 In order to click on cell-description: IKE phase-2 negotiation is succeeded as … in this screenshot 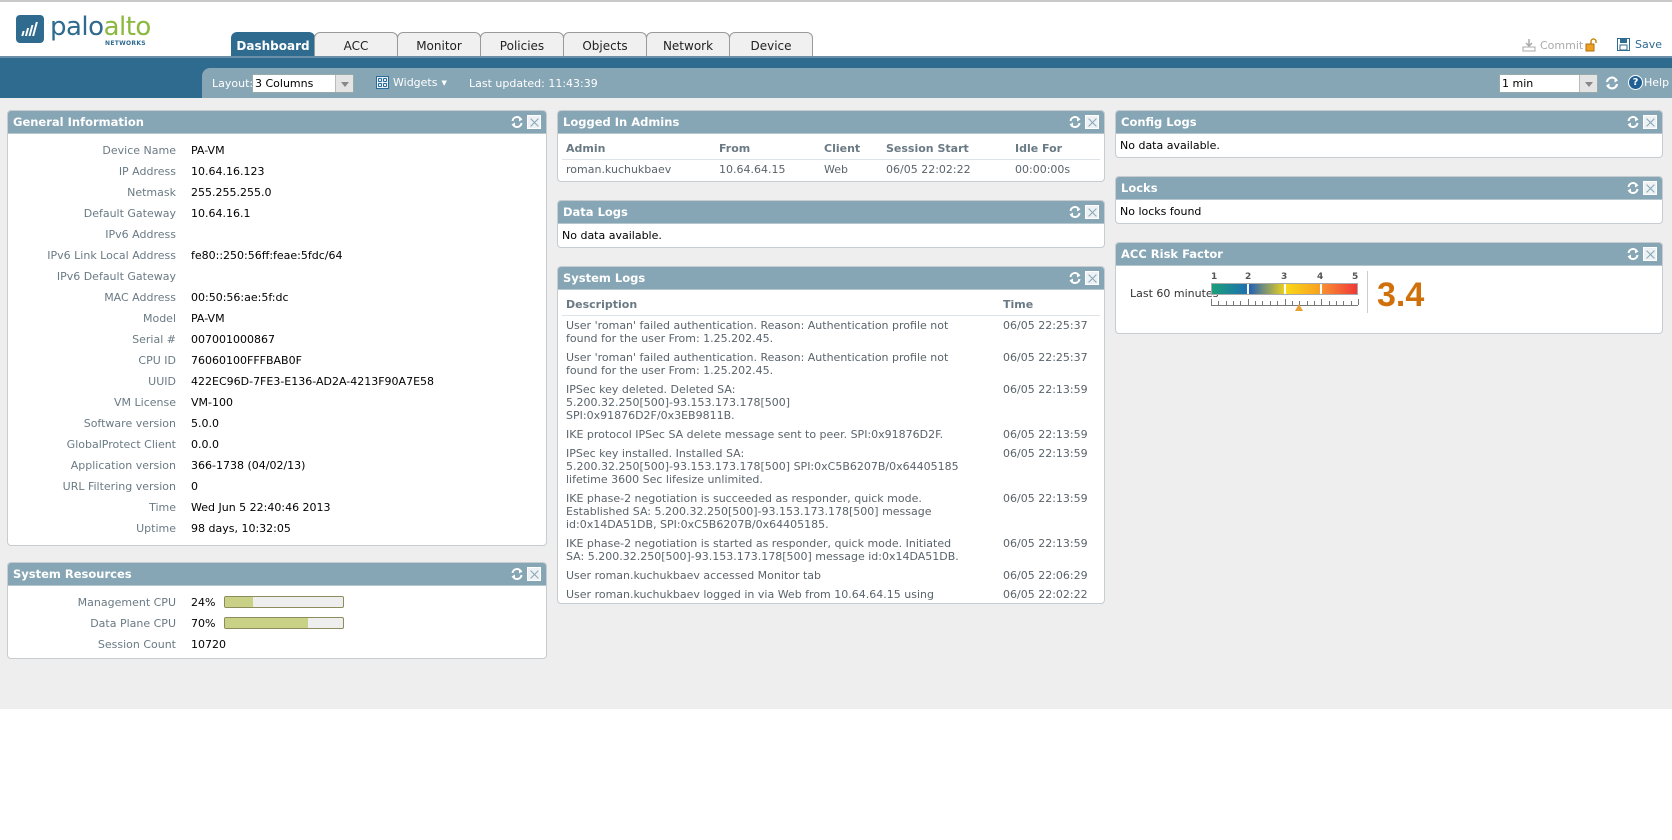, I will do `click(749, 511)`.